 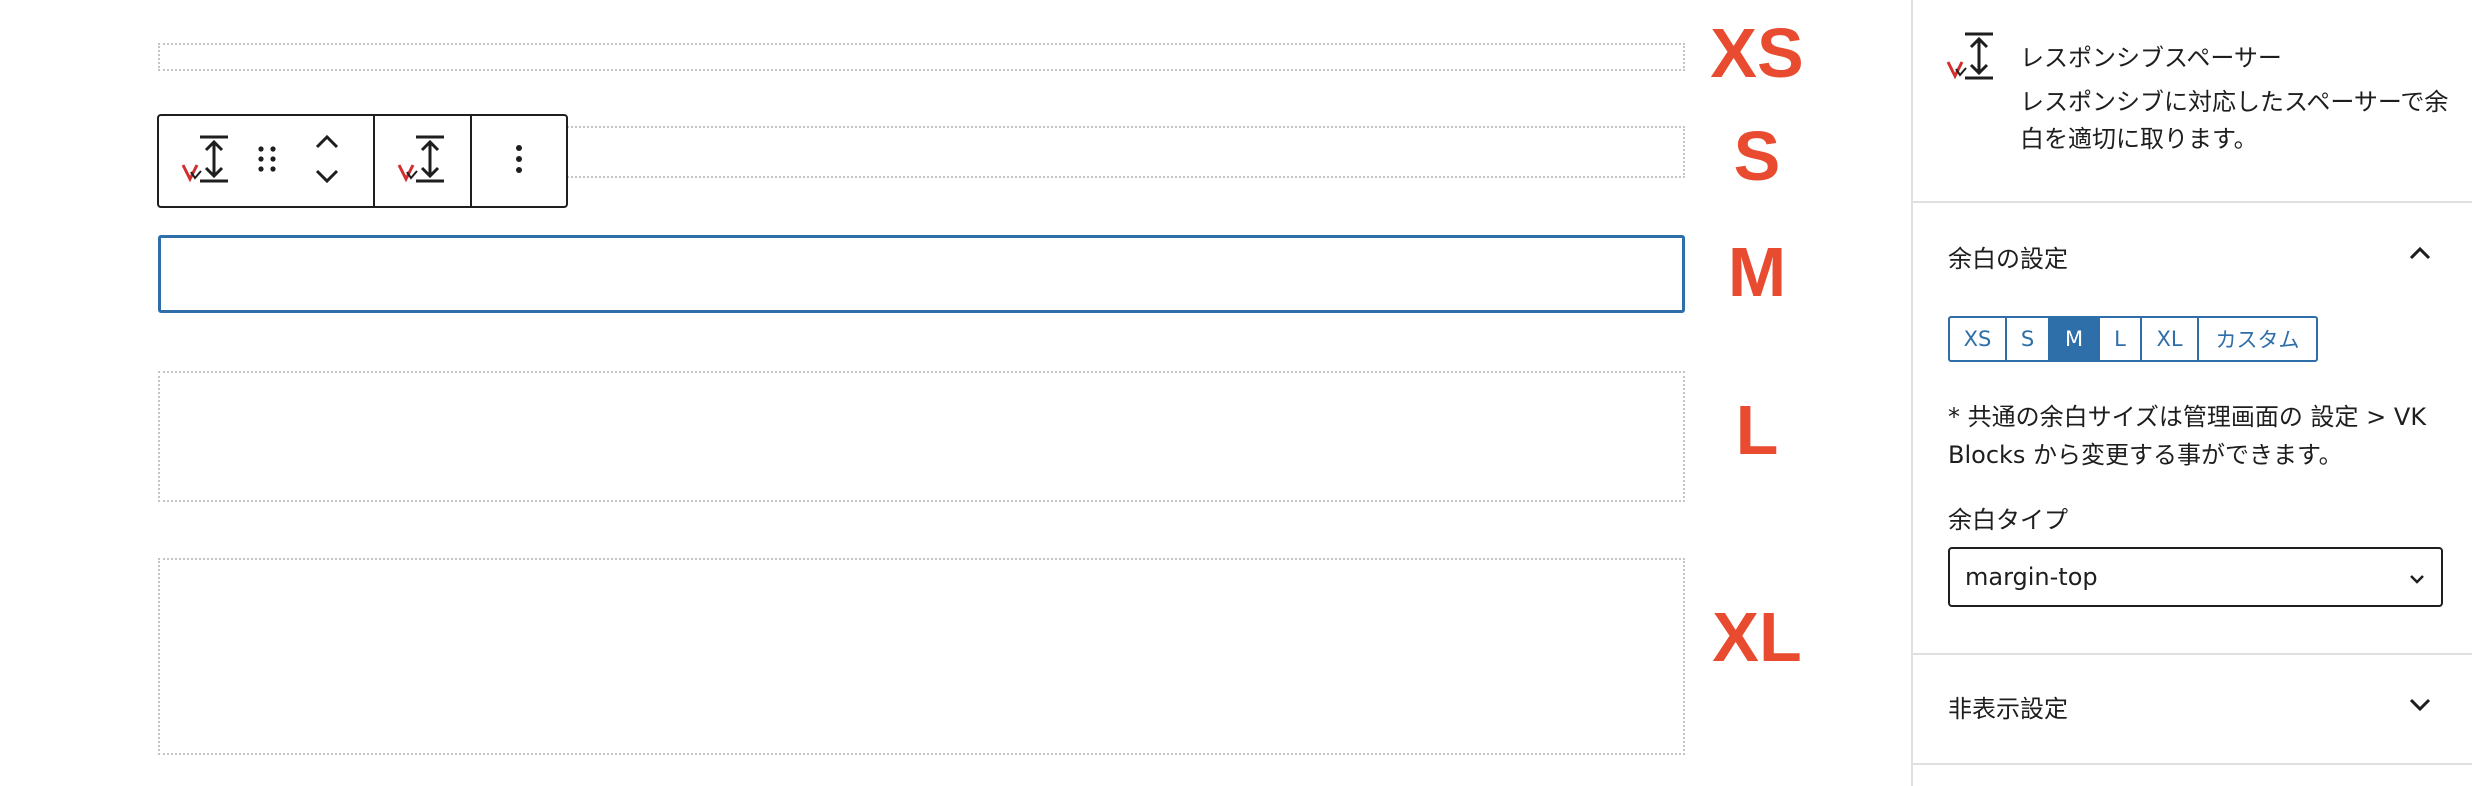 I want to click on spacing-size-selector: XS S M L XL カスタム, so click(x=2133, y=339).